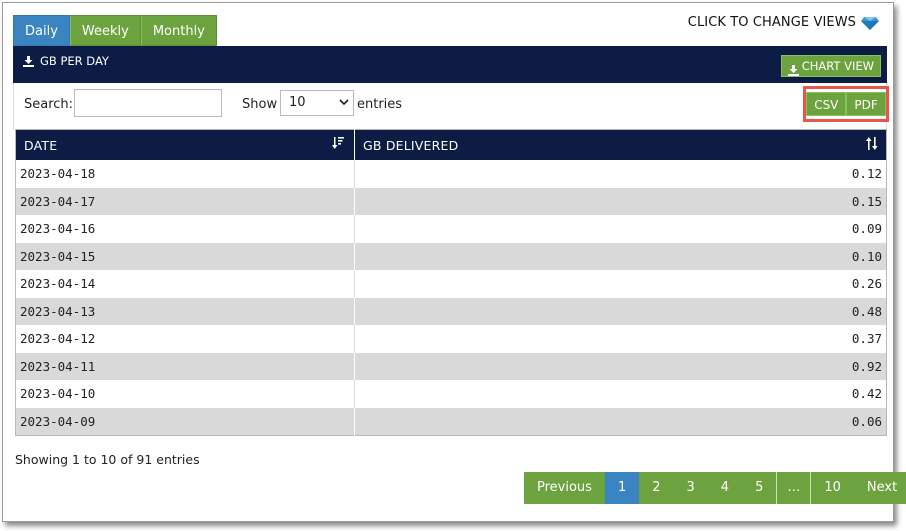  What do you see at coordinates (622, 488) in the screenshot?
I see `pagination-page-1: 1` at bounding box center [622, 488].